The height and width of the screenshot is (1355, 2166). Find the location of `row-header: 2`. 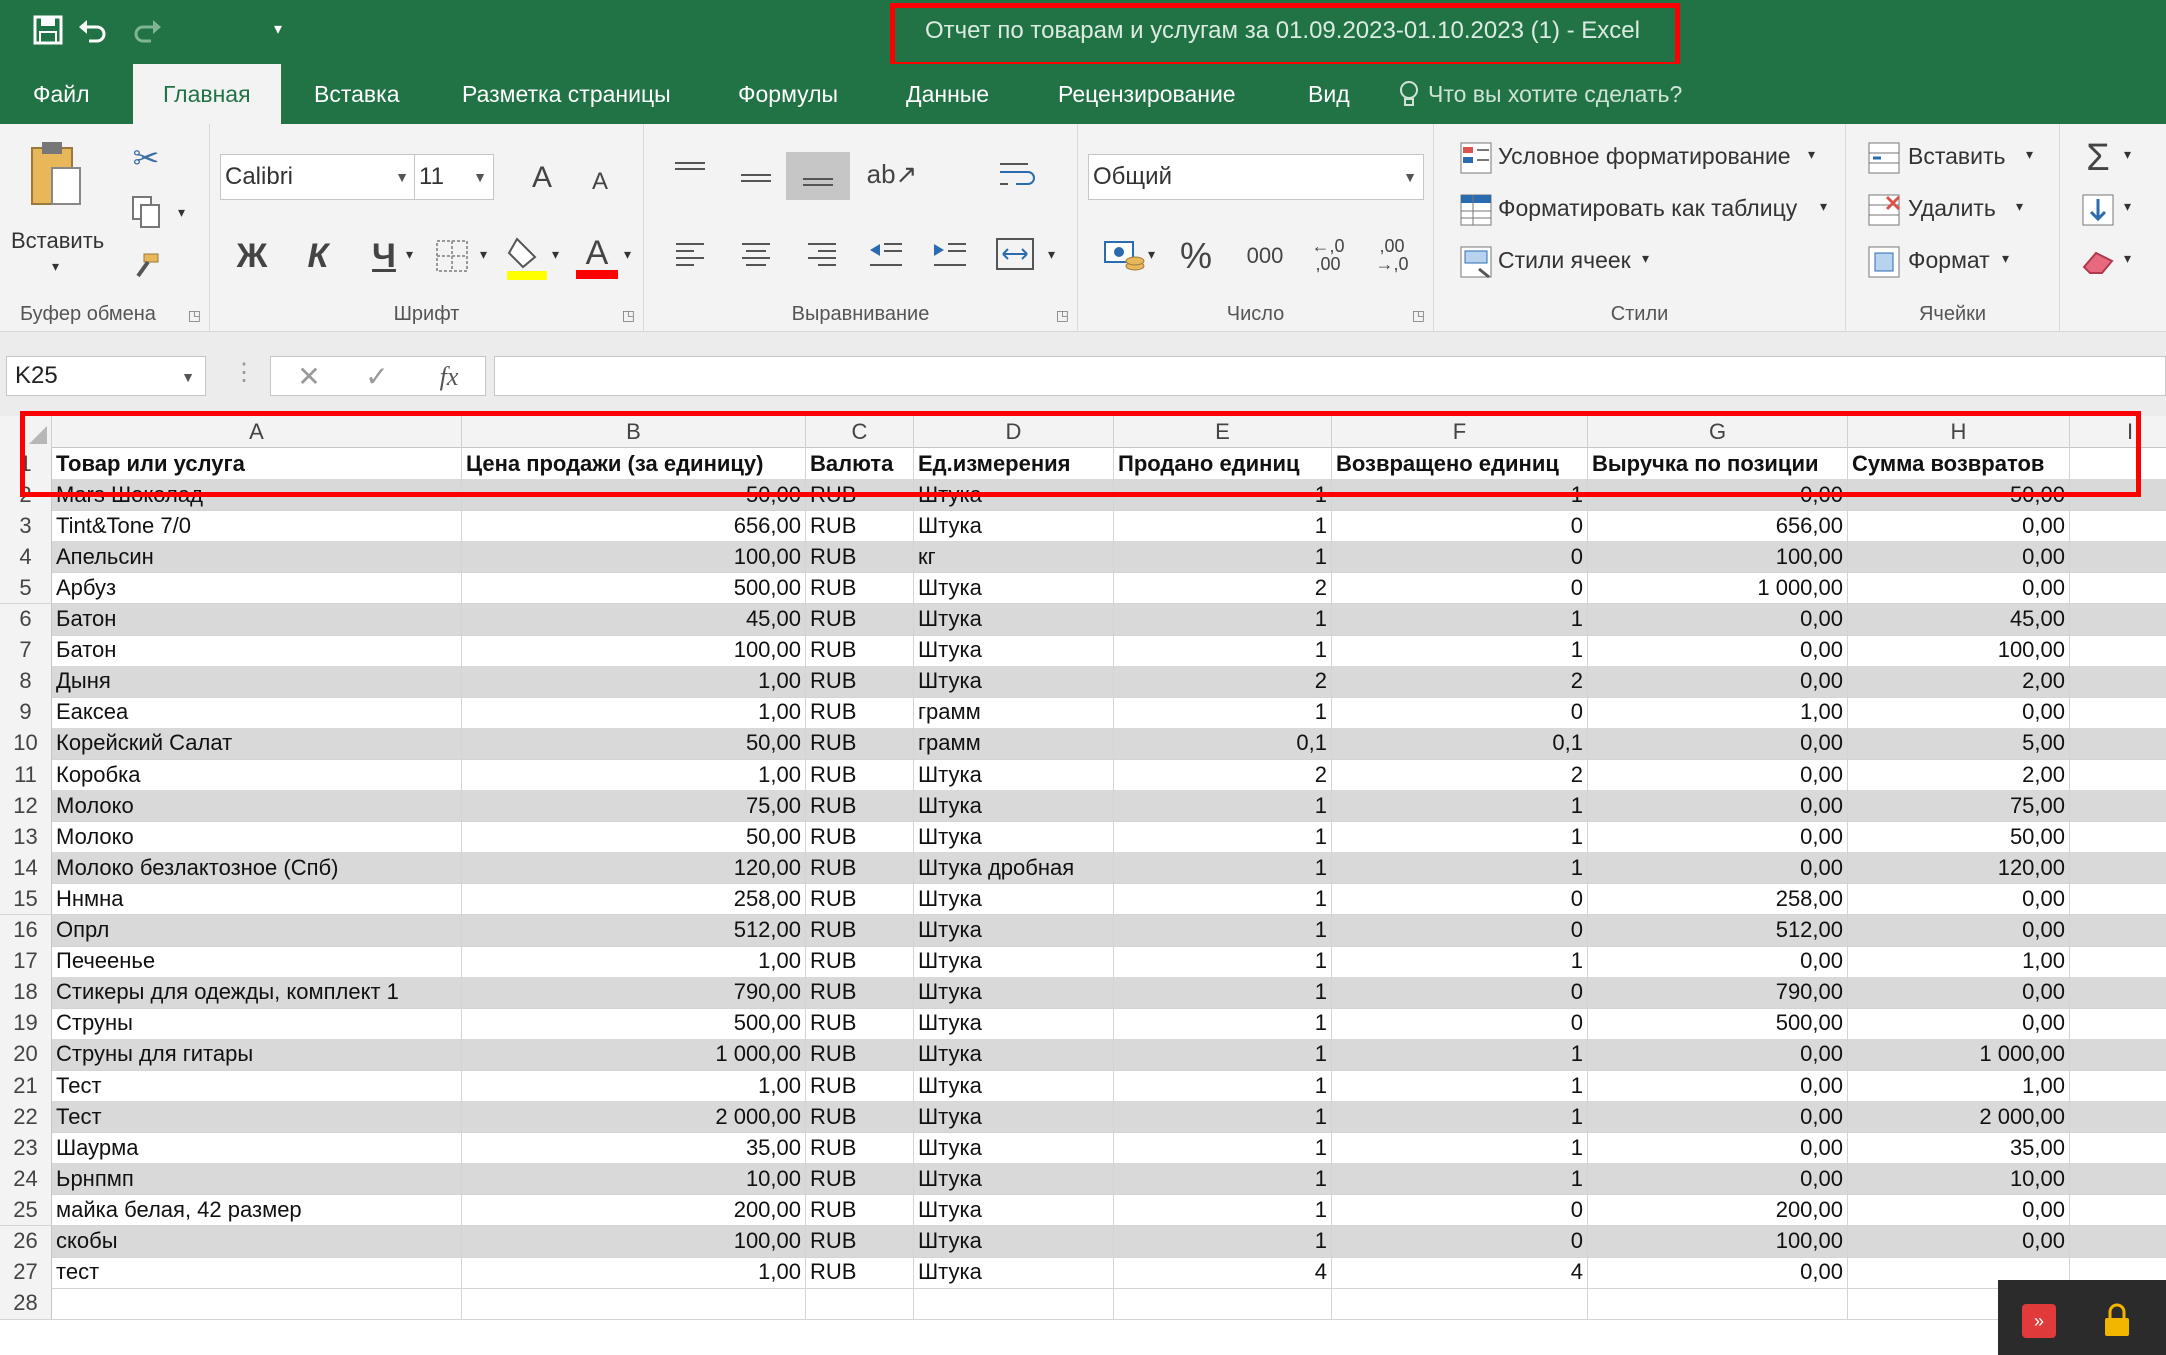

row-header: 2 is located at coordinates (26, 495).